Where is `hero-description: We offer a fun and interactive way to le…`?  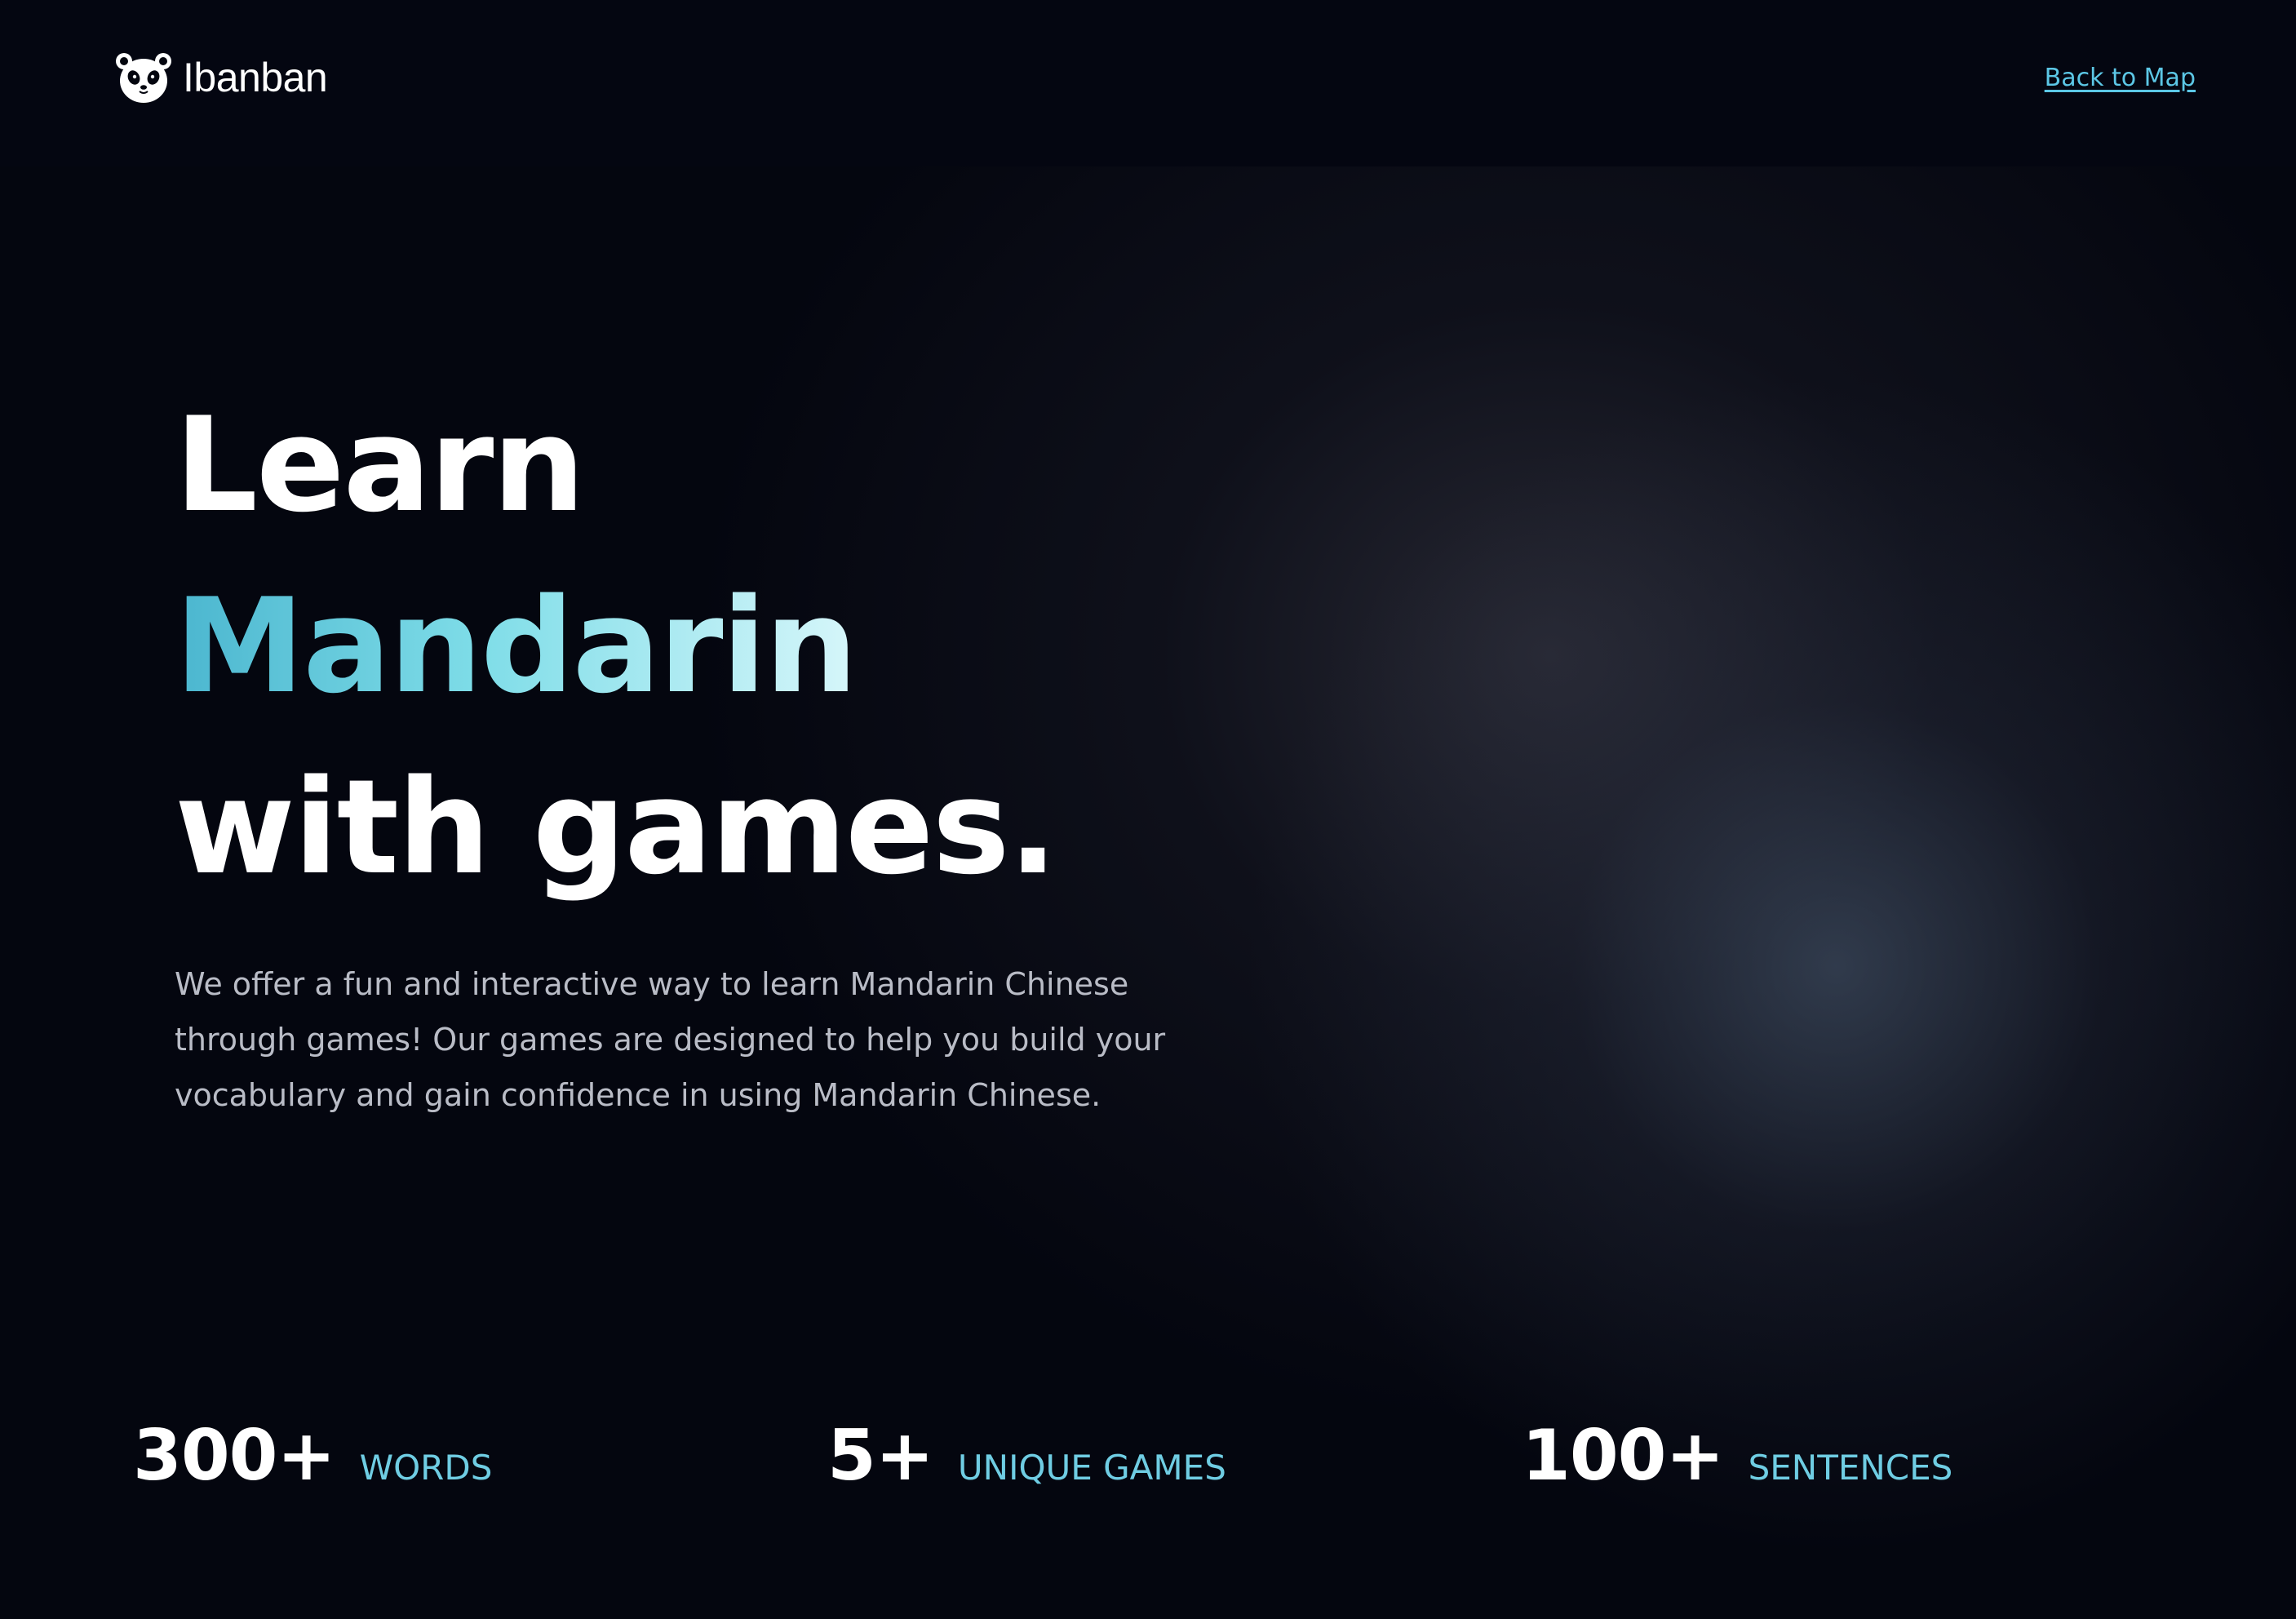 hero-description: We offer a fun and interactive way to le… is located at coordinates (670, 1039).